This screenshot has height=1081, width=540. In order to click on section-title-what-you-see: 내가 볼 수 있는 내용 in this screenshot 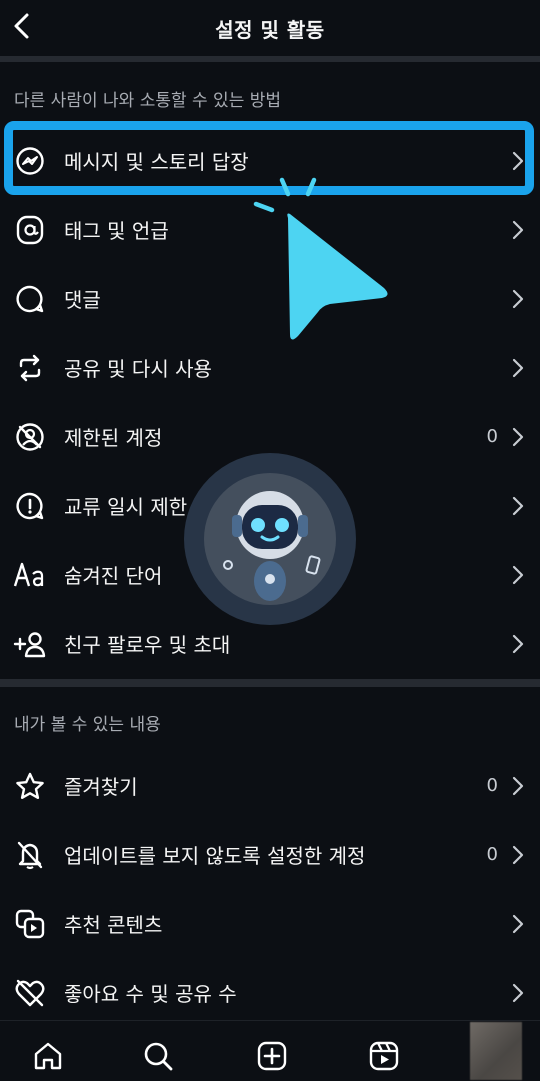, I will do `click(87, 725)`.